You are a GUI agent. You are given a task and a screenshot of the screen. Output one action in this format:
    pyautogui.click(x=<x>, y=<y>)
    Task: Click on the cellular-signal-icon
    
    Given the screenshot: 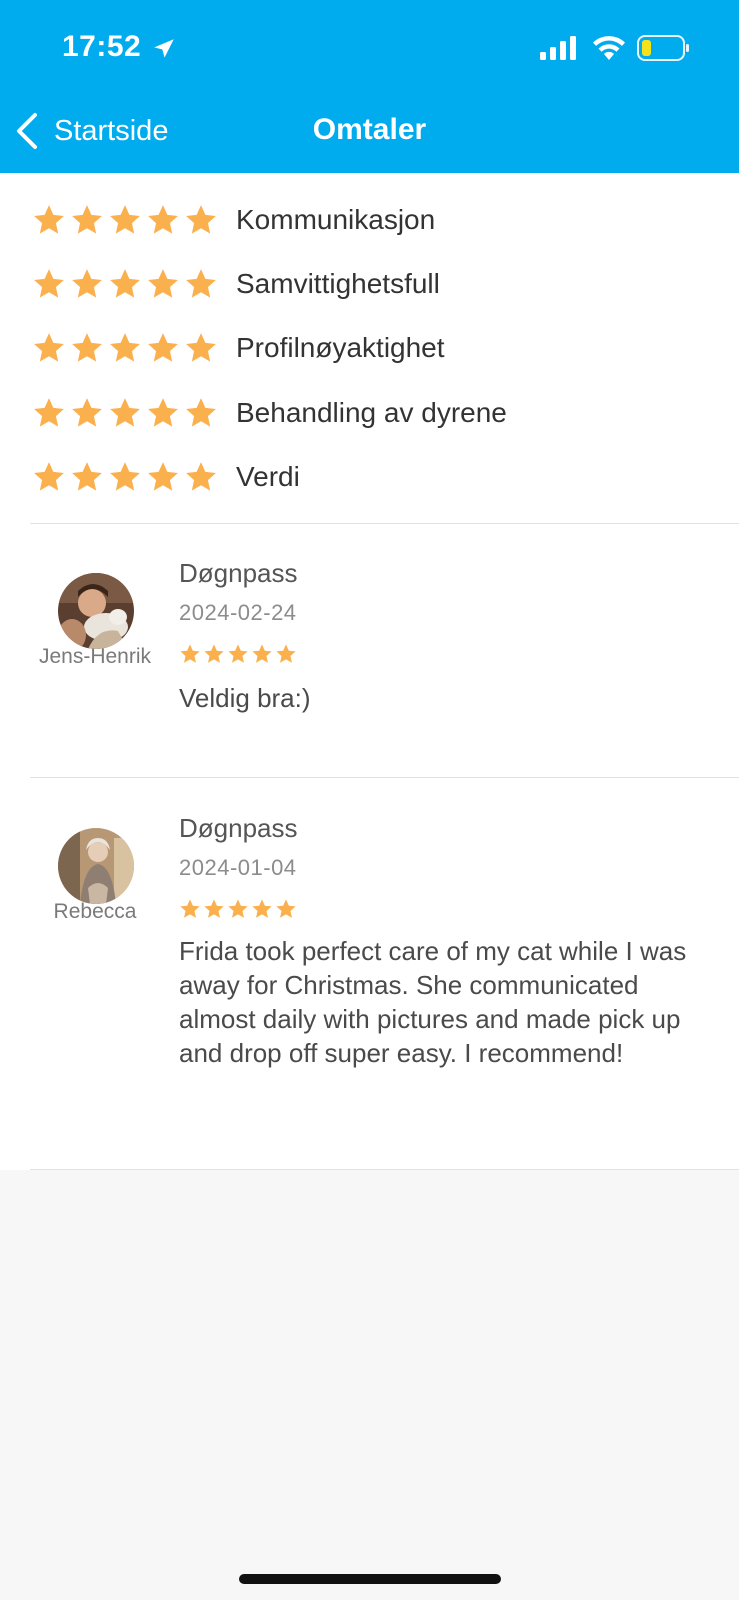 What is the action you would take?
    pyautogui.click(x=558, y=48)
    